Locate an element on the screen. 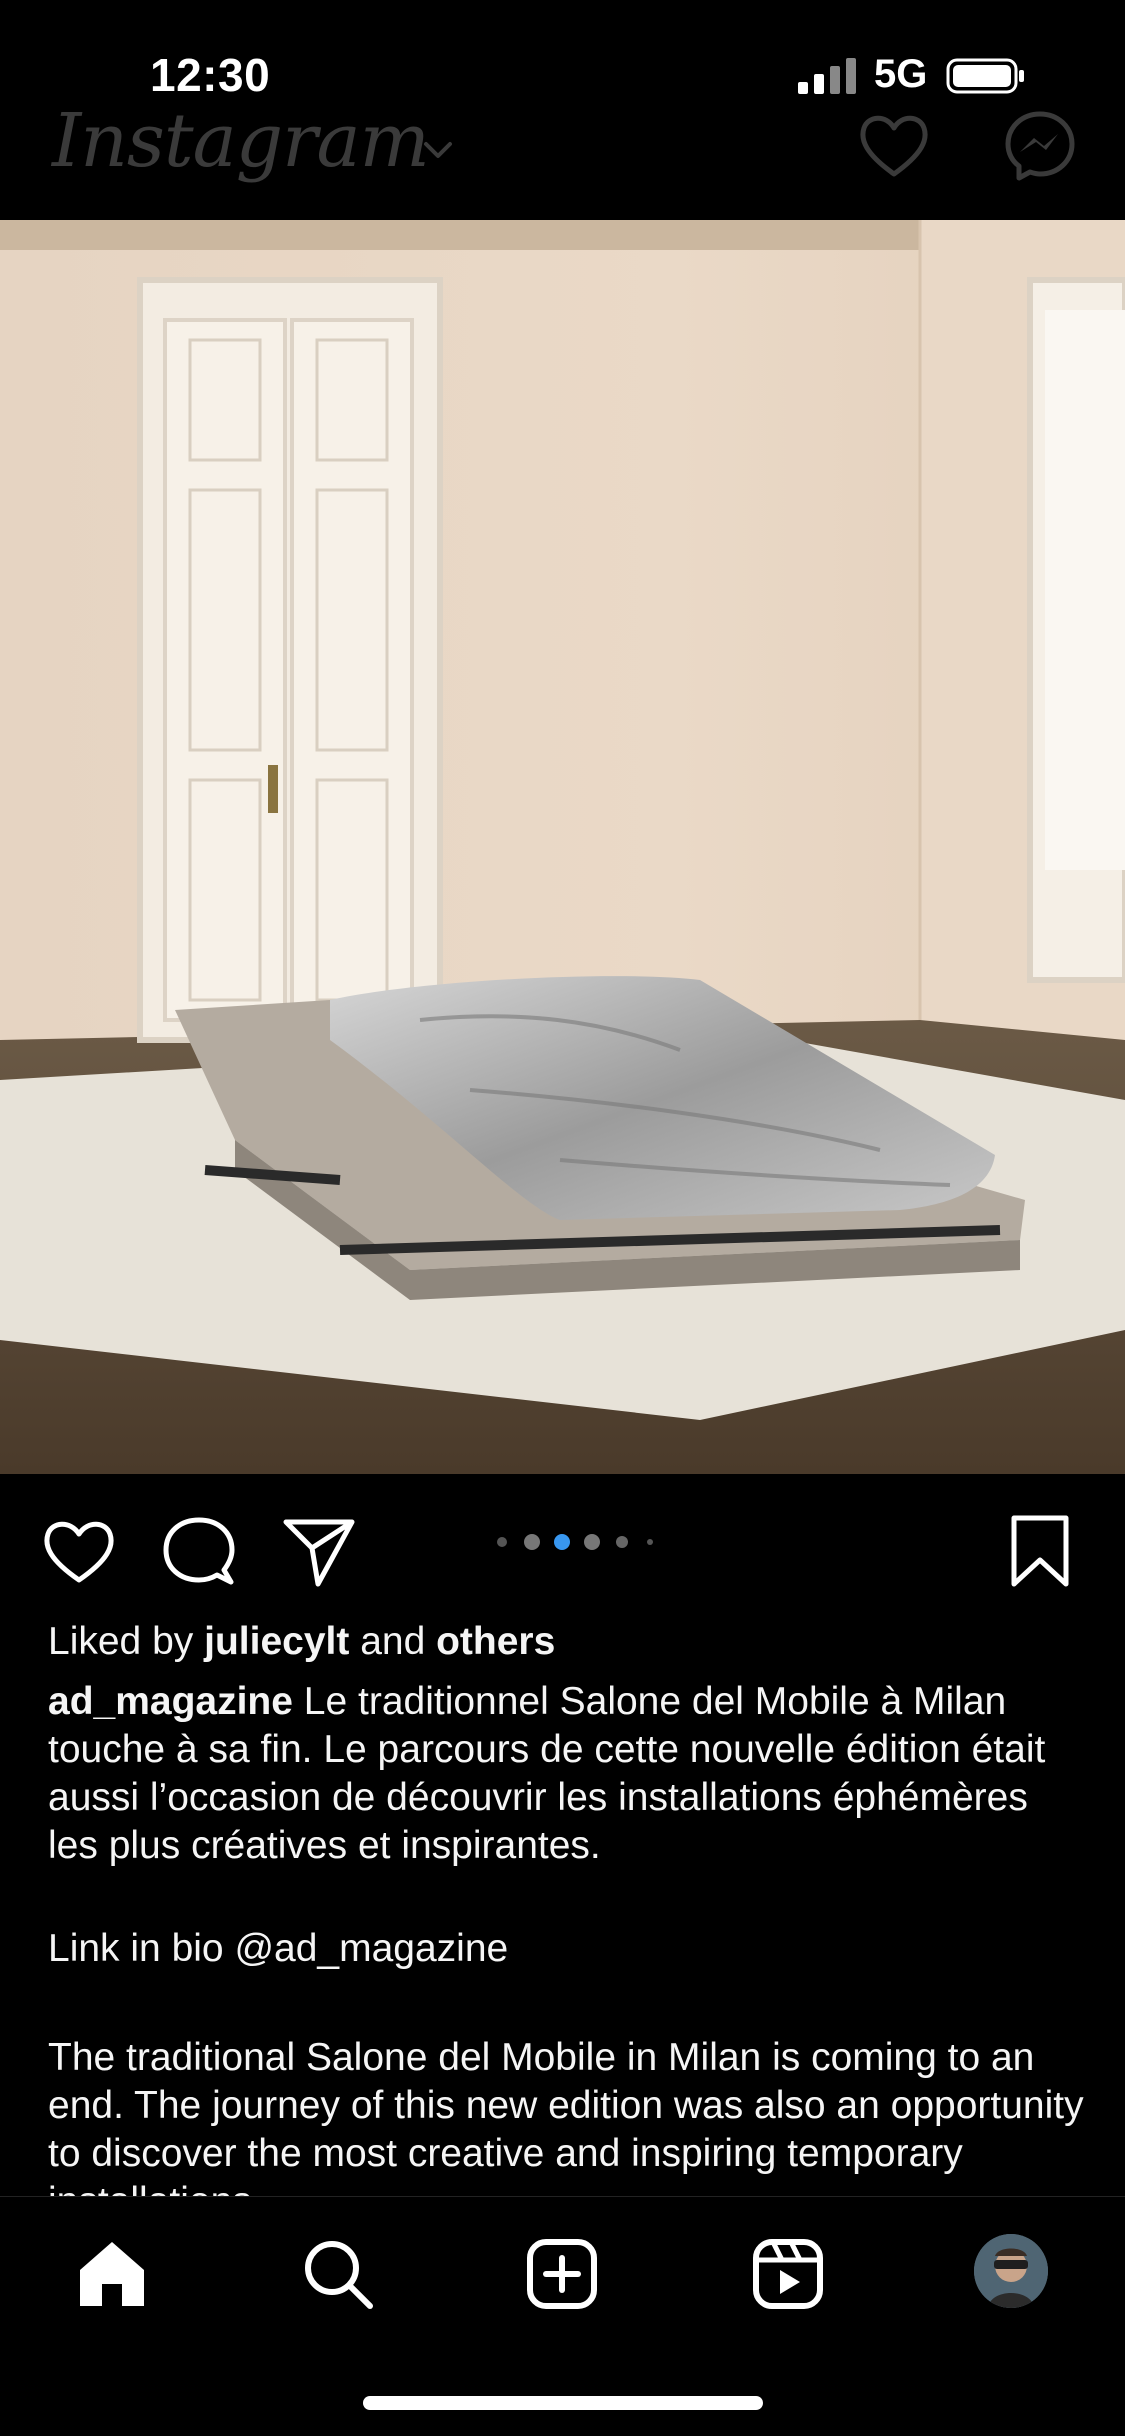 The image size is (1125, 2436). home-icon is located at coordinates (112, 2274).